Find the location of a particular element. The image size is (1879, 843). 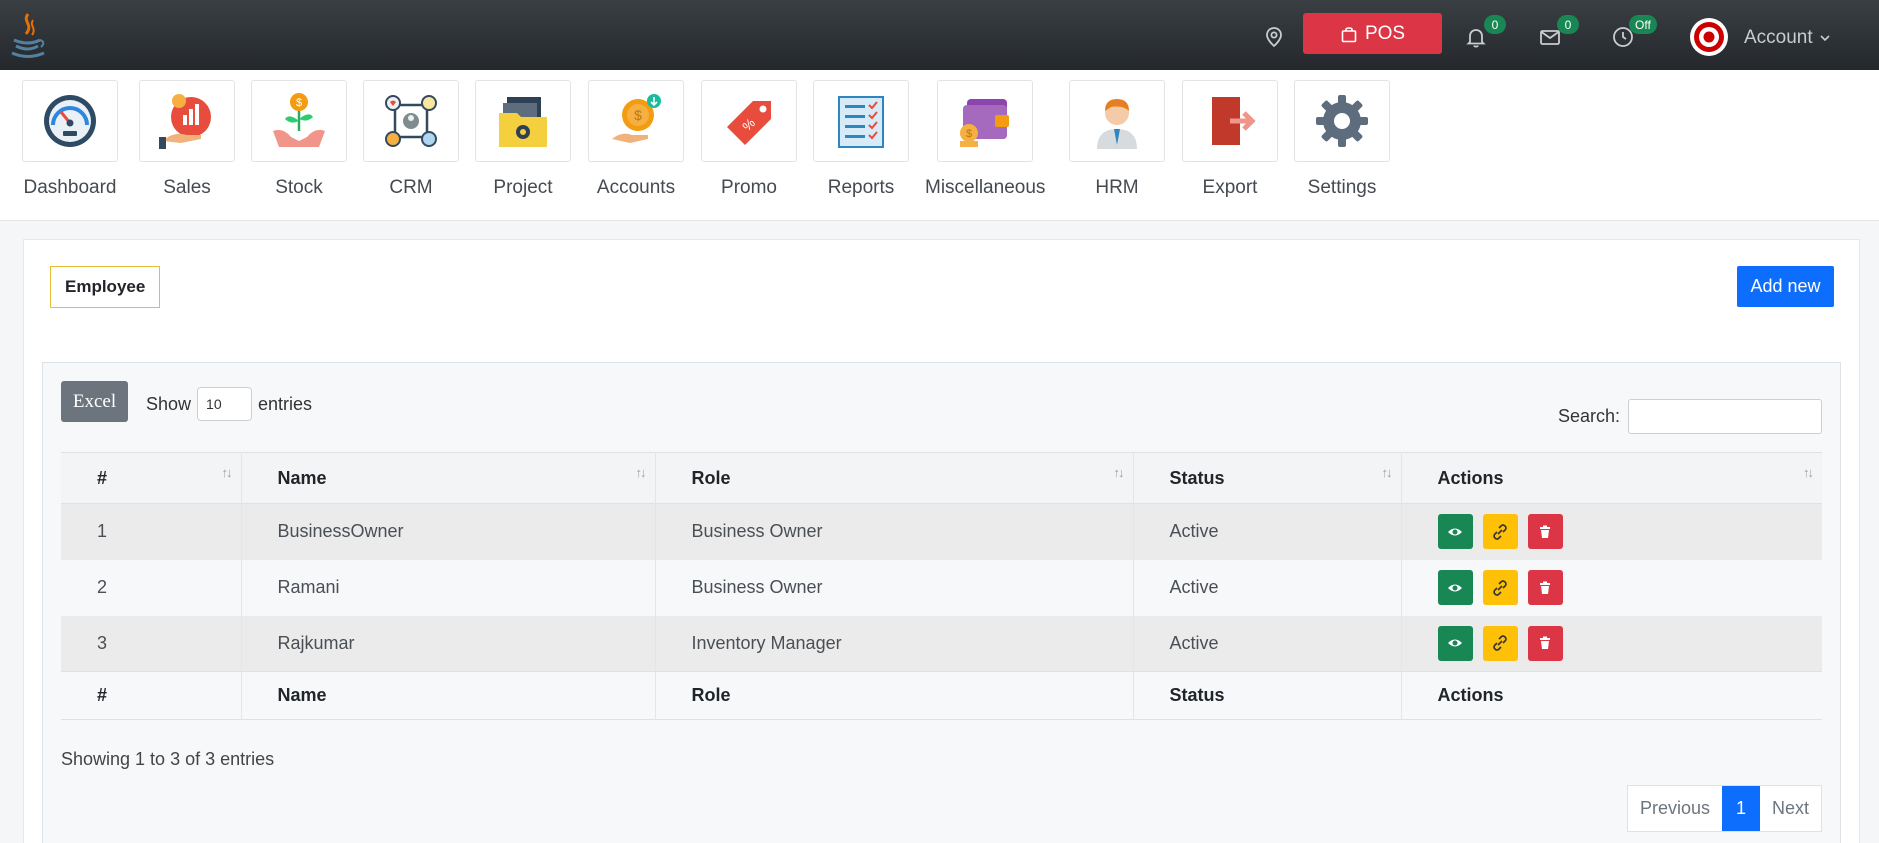

module-stock: $ Stock is located at coordinates (299, 139).